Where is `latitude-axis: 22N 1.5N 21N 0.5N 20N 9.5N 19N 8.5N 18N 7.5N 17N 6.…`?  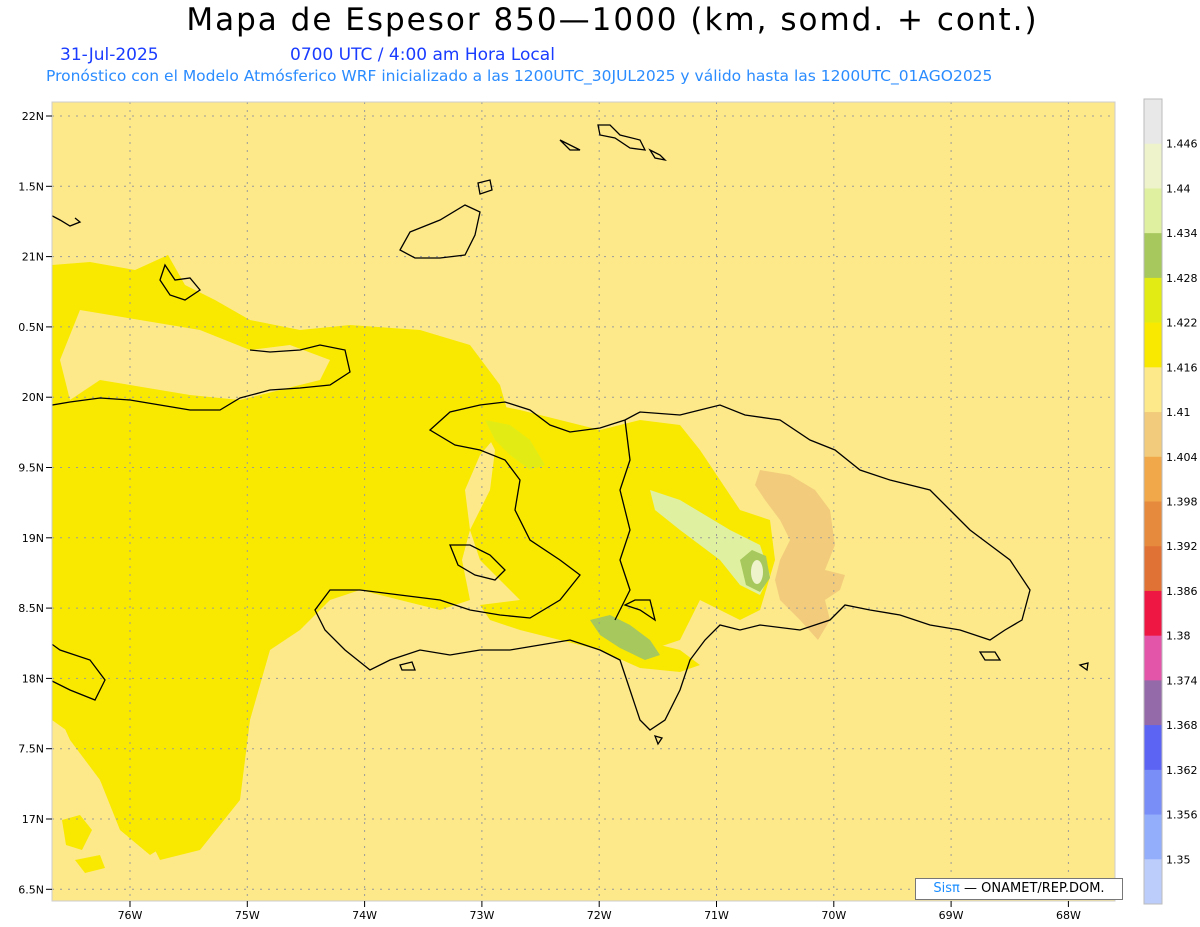 latitude-axis: 22N 1.5N 21N 0.5N 20N 9.5N 19N 8.5N 18N 7.5N 17N 6.… is located at coordinates (35, 503).